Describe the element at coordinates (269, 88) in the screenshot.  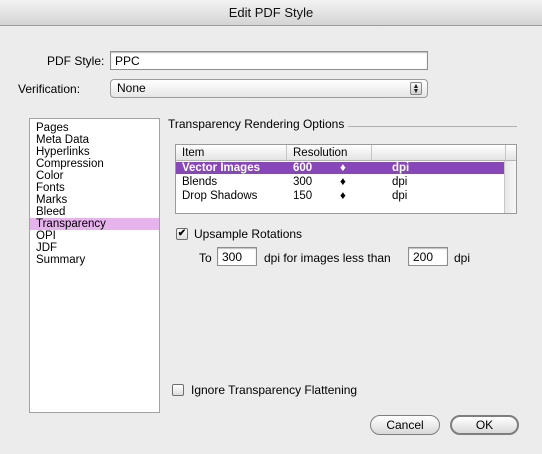
I see `verification-popup: None ▲ ▼` at that location.